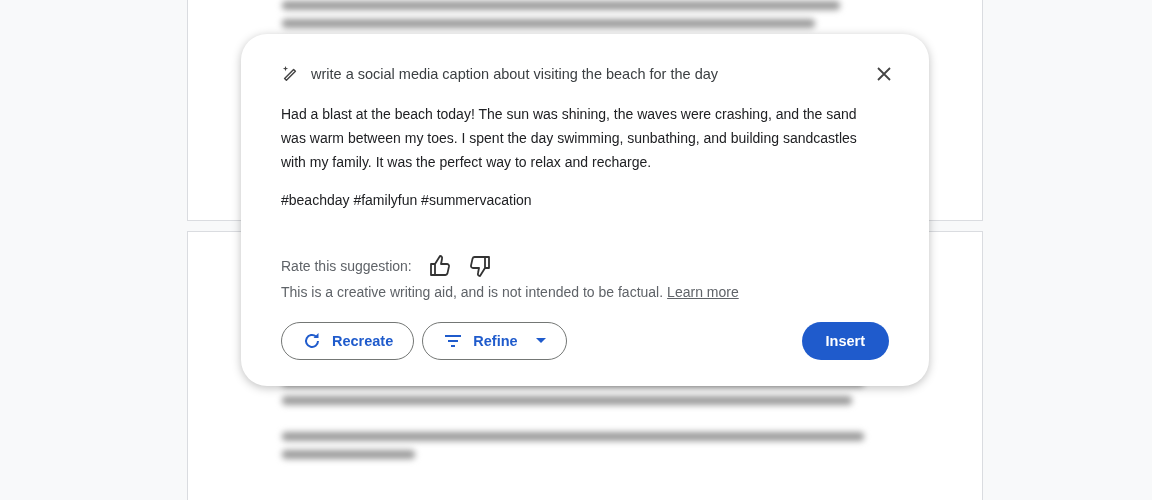 This screenshot has height=500, width=1152. I want to click on disclaimer-text: This is a creative writing aid, and is not intended to be factual., so click(472, 292).